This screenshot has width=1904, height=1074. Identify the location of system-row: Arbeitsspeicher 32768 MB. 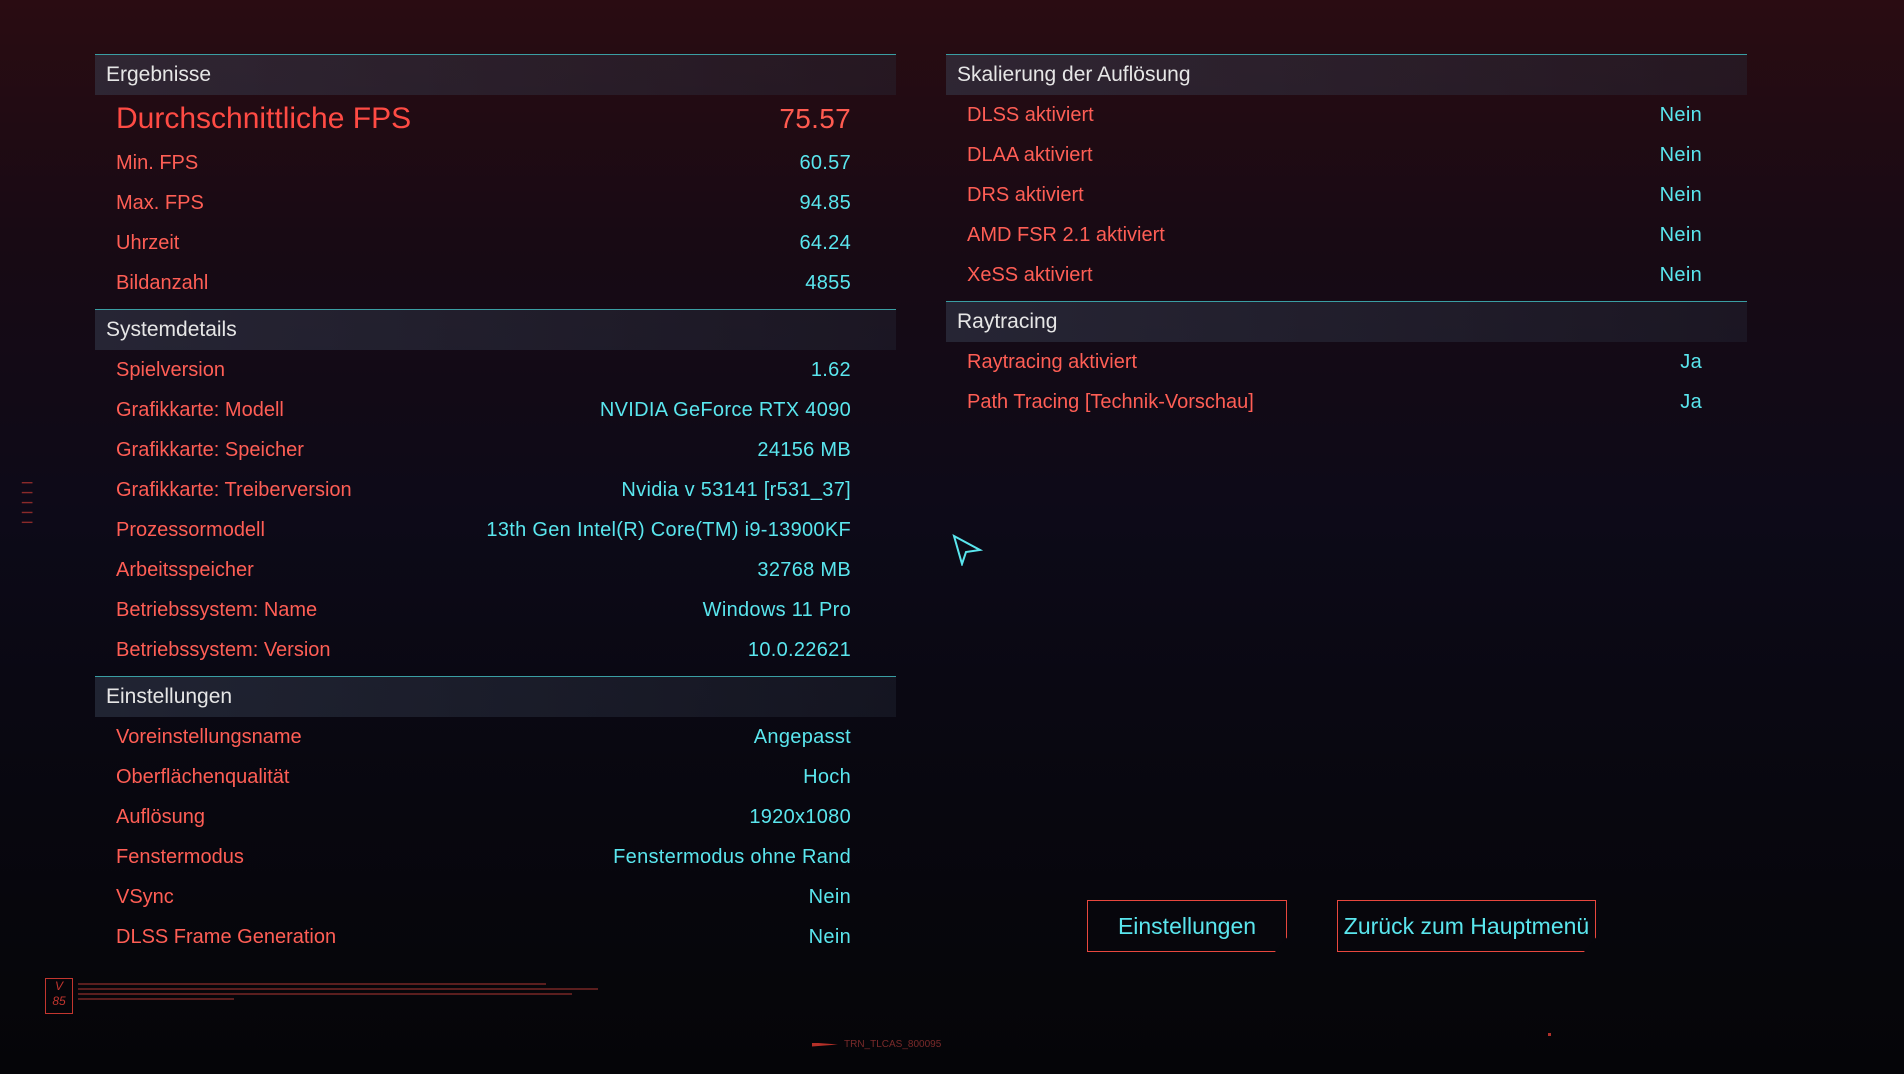
(495, 570).